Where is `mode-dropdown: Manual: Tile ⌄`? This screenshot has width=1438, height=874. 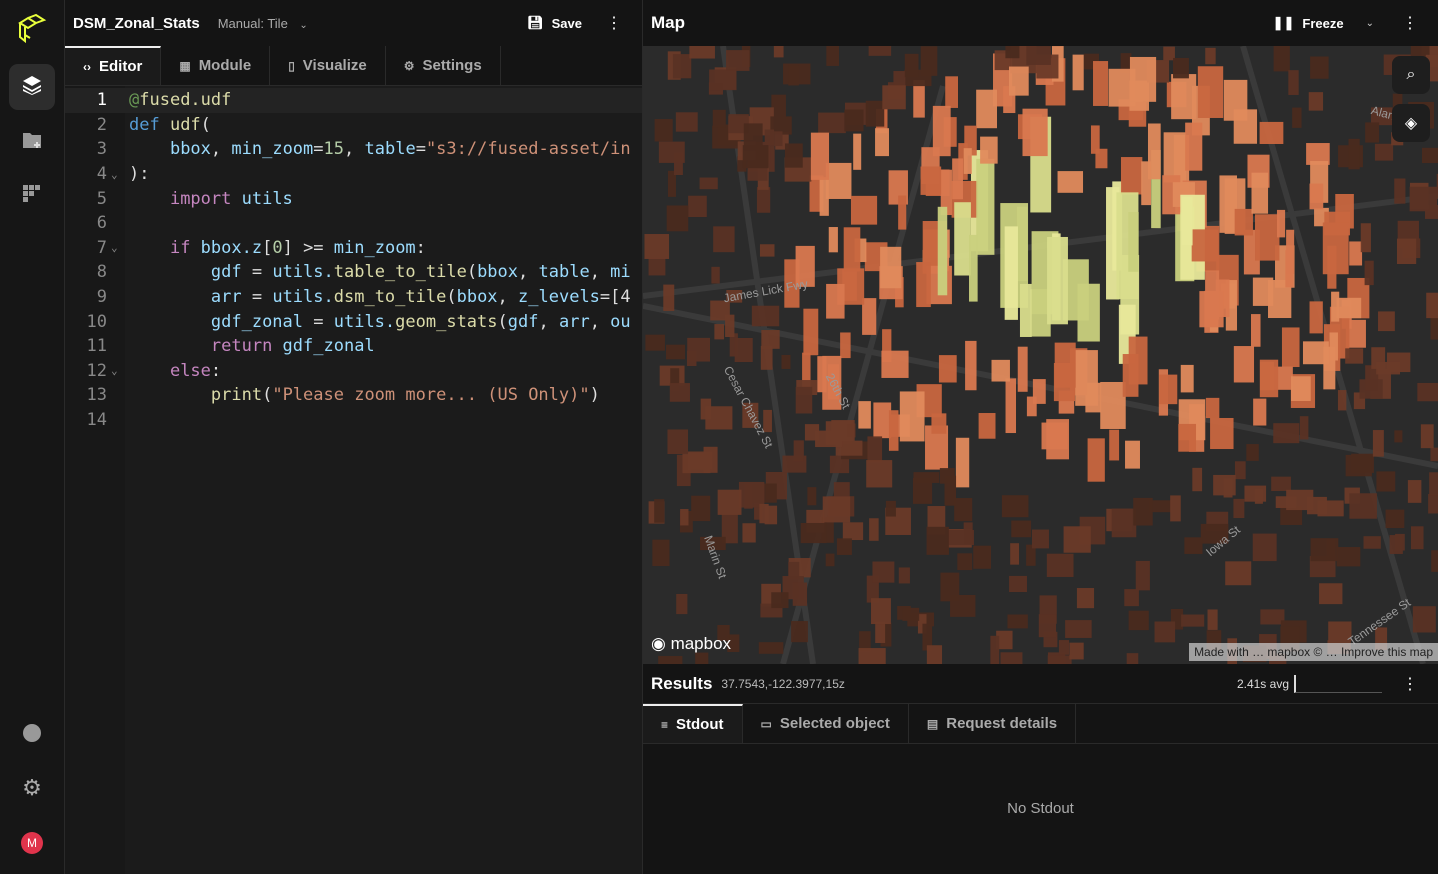
mode-dropdown: Manual: Tile ⌄ is located at coordinates (263, 23).